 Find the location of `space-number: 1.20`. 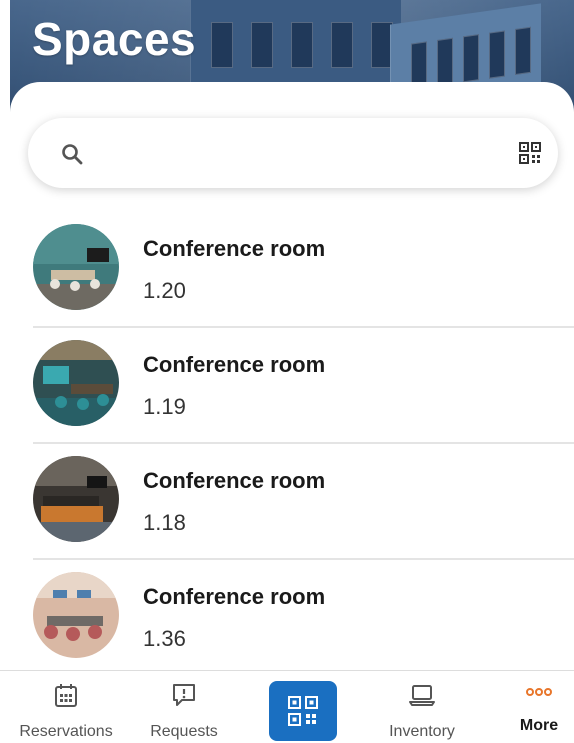

space-number: 1.20 is located at coordinates (164, 290).